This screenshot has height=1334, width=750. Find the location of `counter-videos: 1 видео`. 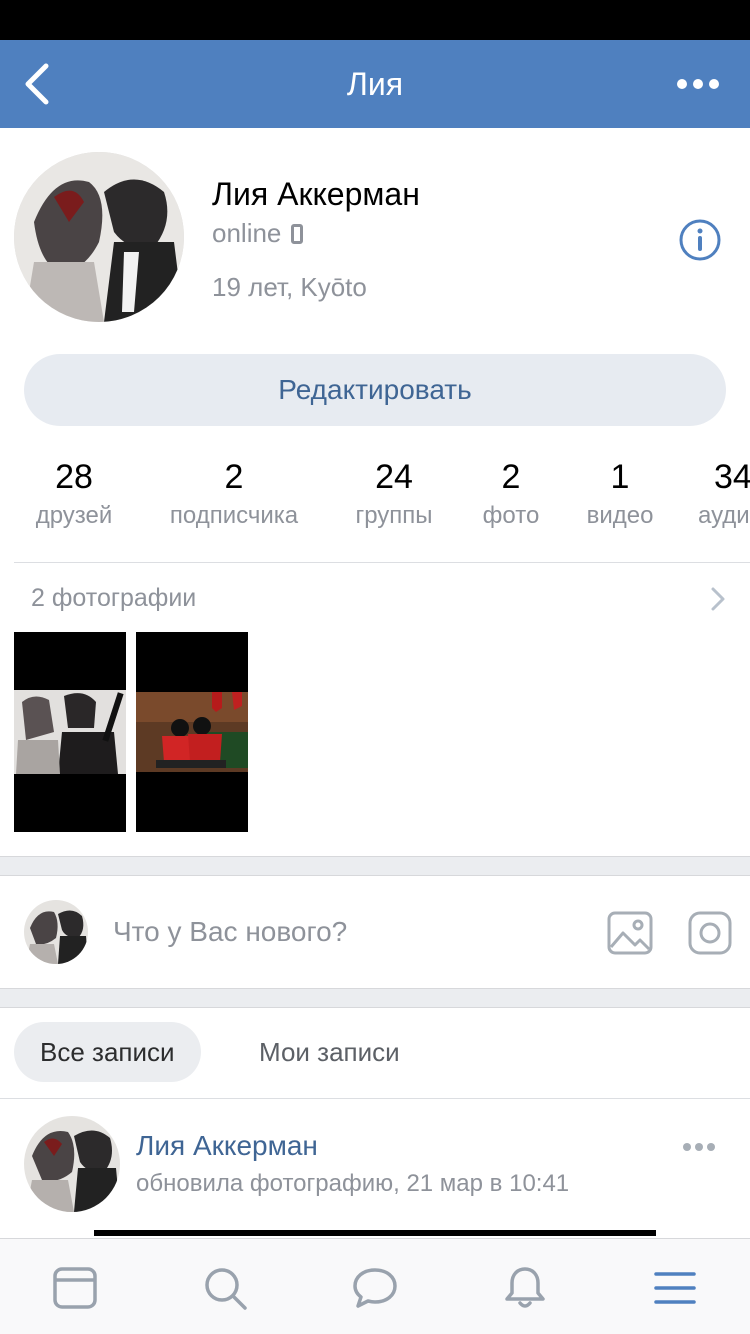

counter-videos: 1 видео is located at coordinates (620, 494).